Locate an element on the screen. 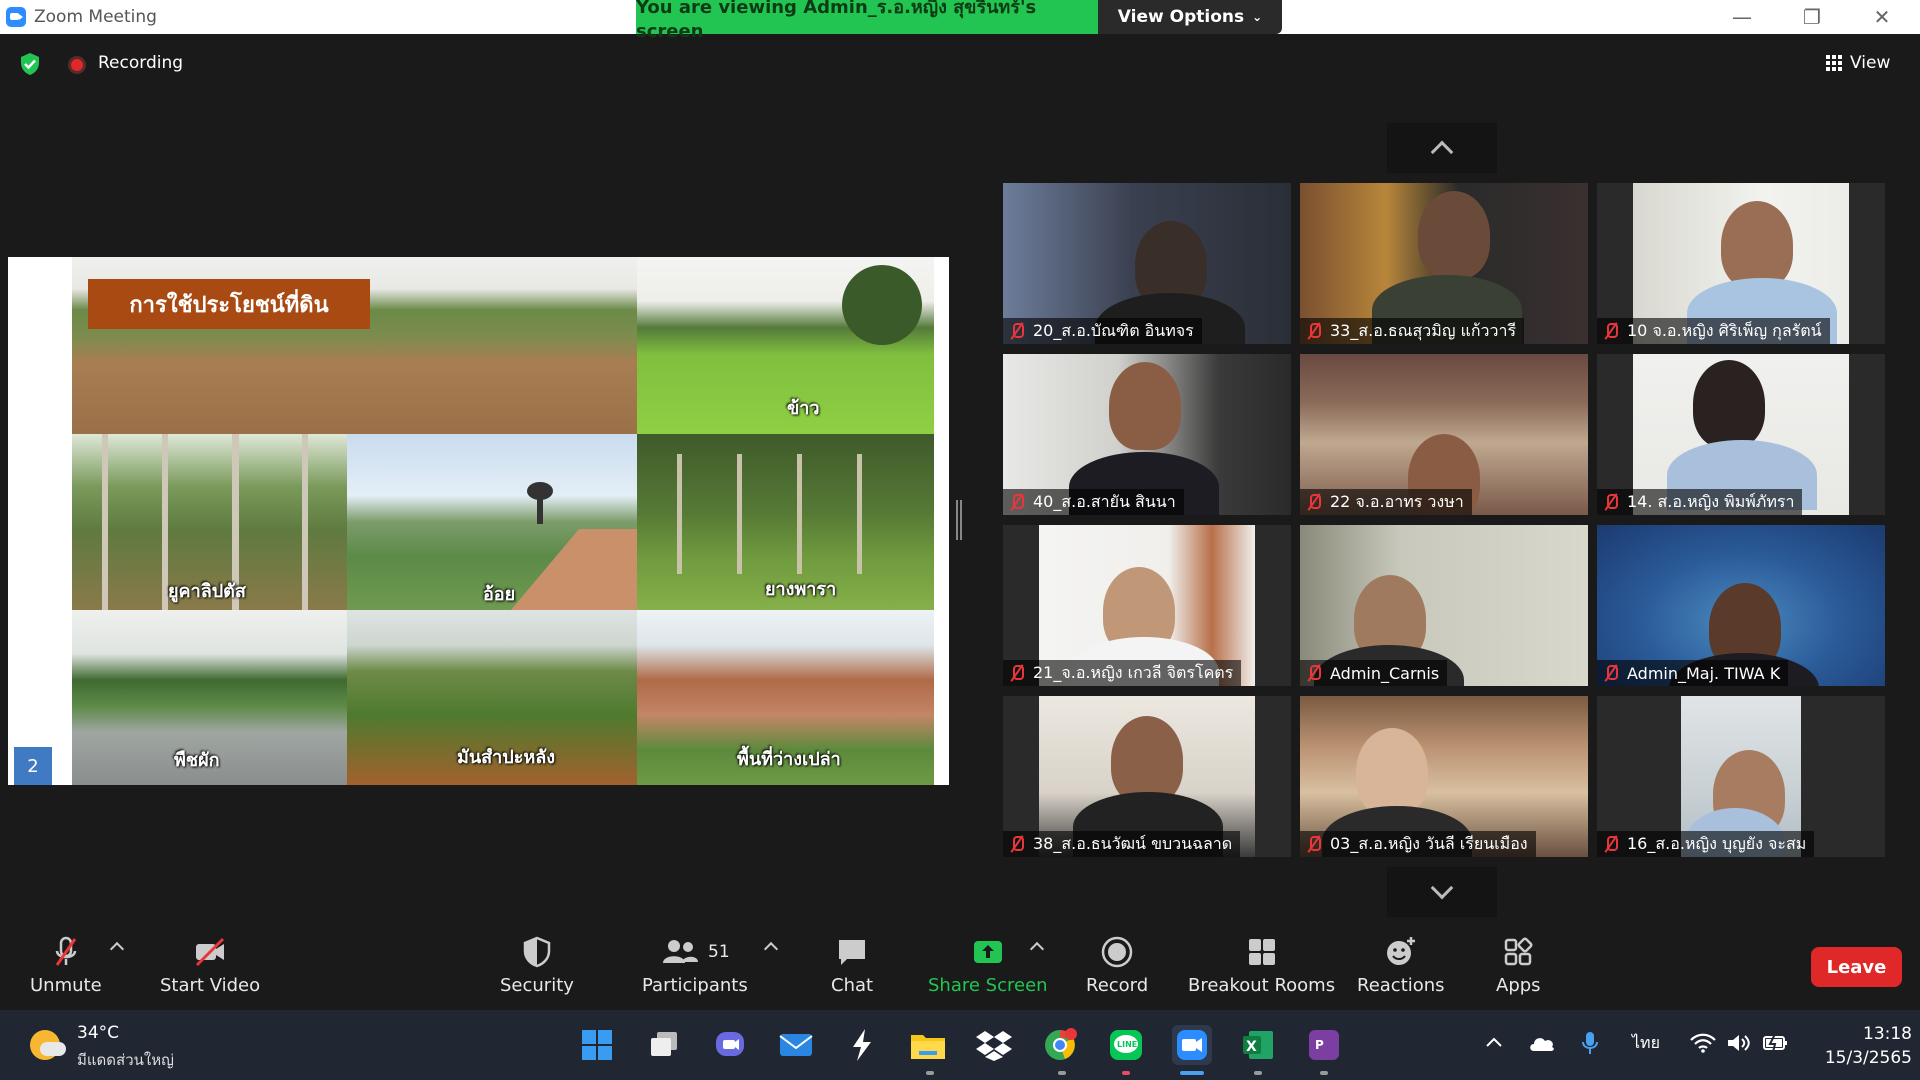 This screenshot has width=1920, height=1080. participant-tile: 33_ส.อ.ธณสุวมิญ แก้ววารี is located at coordinates (1444, 263).